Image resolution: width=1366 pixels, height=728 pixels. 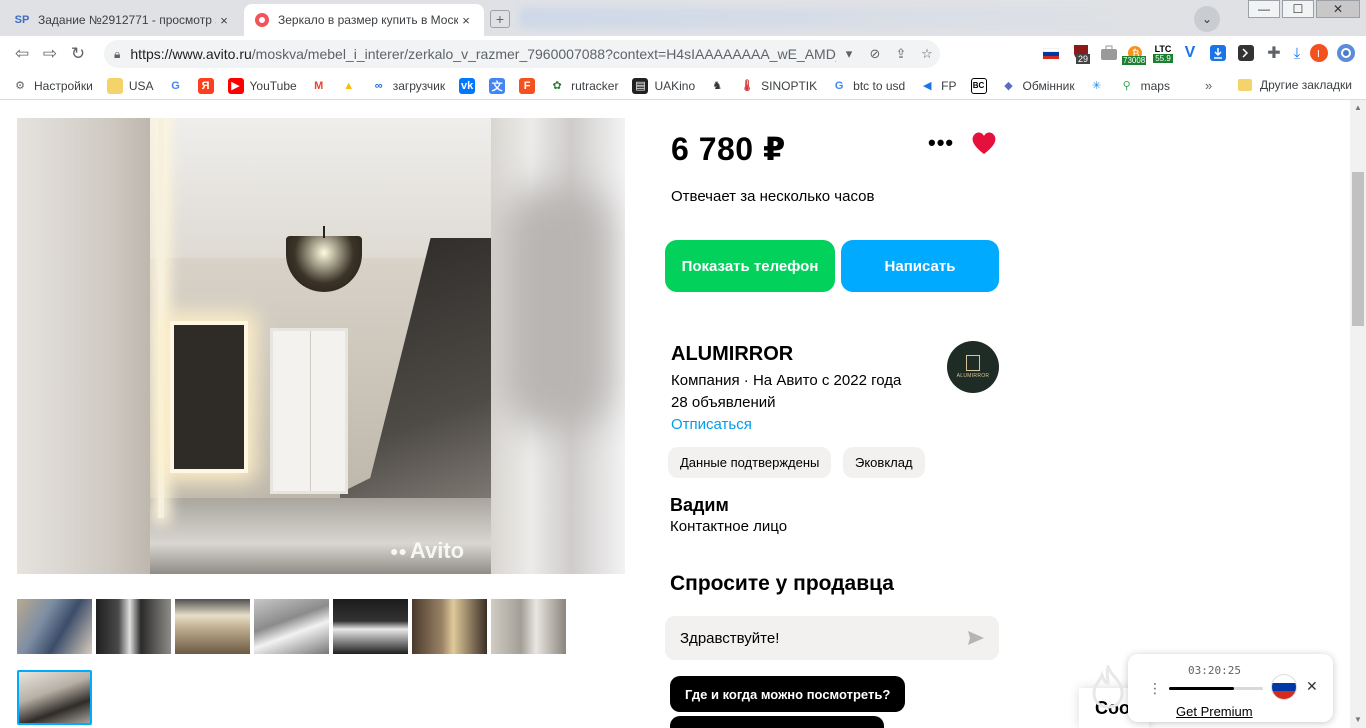 I want to click on scrollbar-thumb, so click(x=1358, y=249).